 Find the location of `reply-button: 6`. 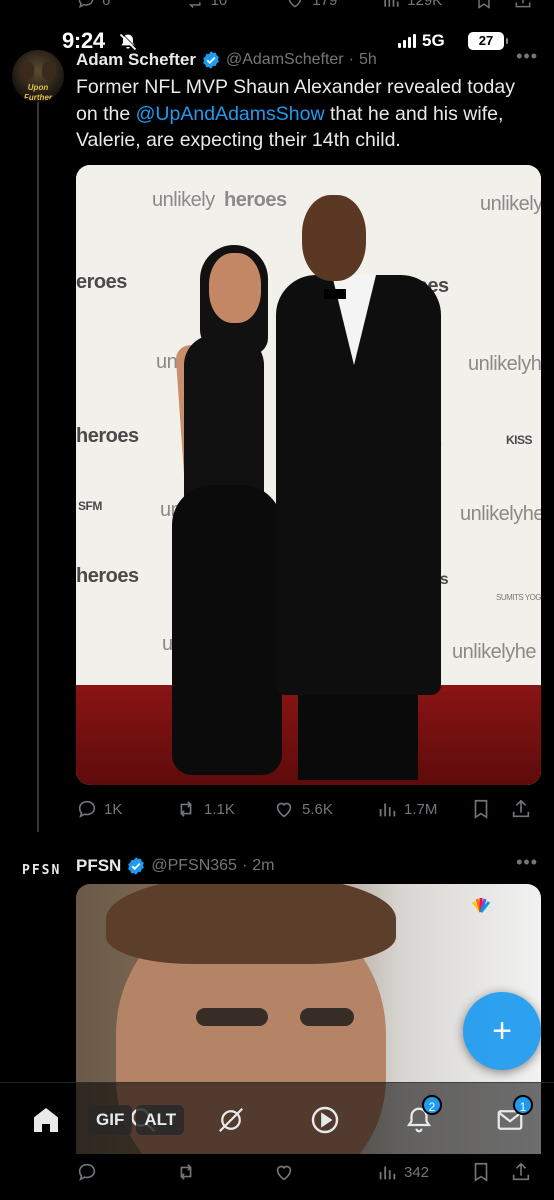

reply-button: 6 is located at coordinates (129, 5).